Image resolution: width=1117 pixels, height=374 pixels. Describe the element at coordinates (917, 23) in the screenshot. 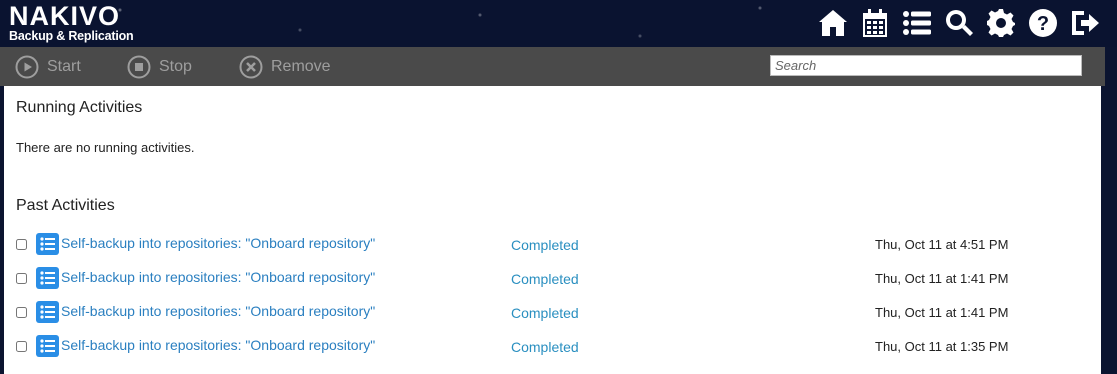

I see `list-icon` at that location.